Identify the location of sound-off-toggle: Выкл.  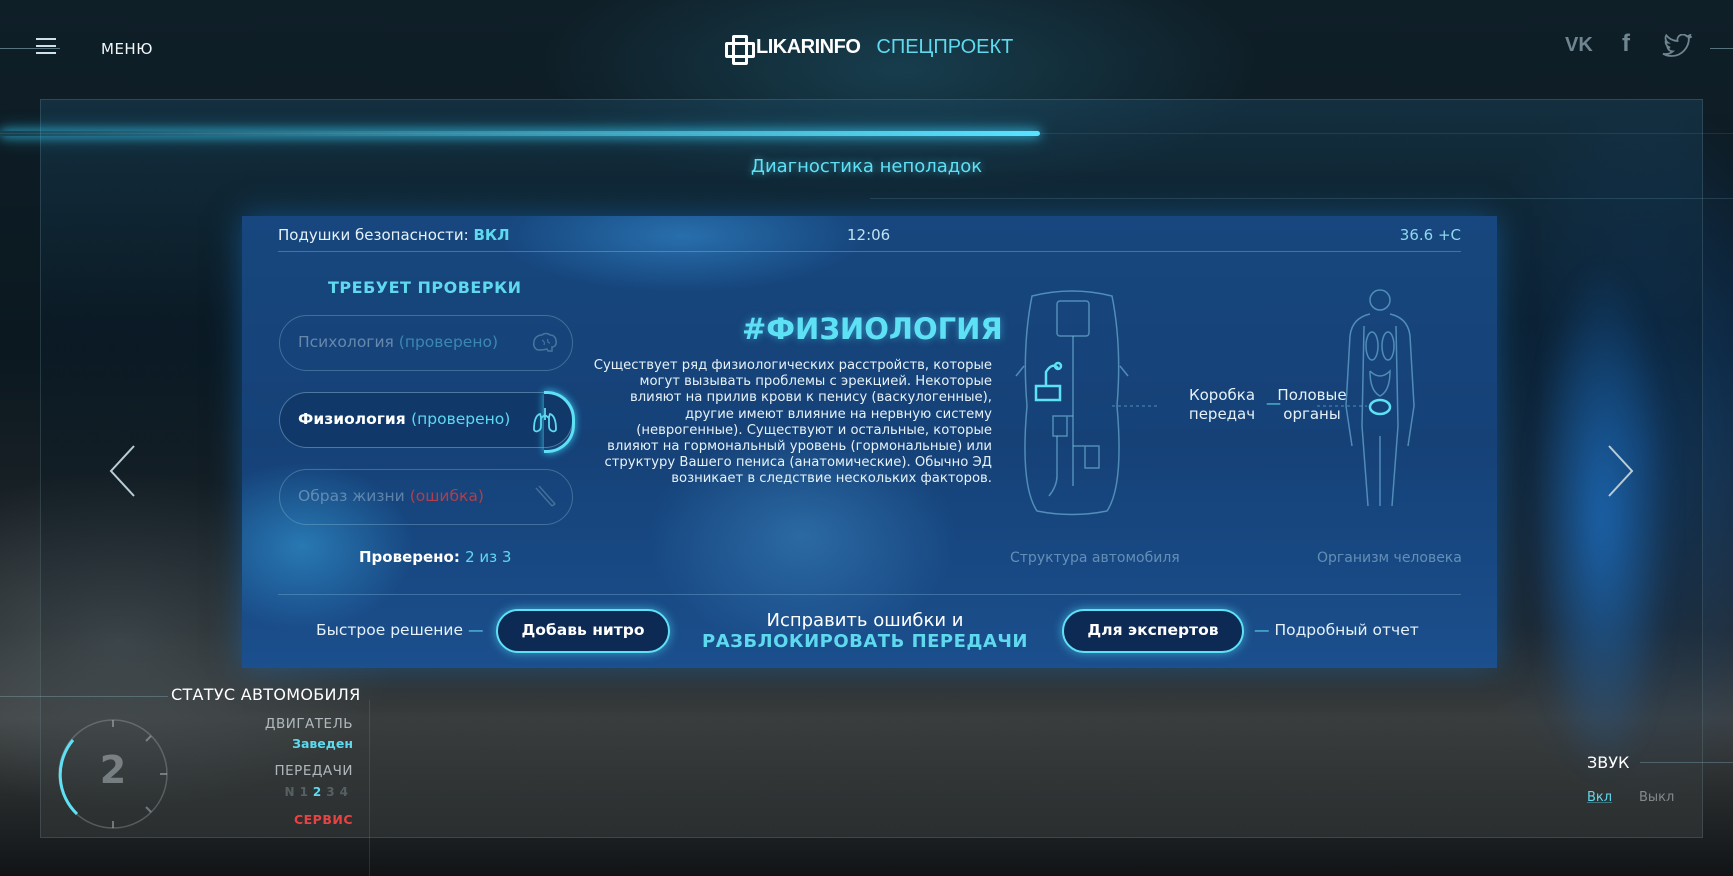
(1656, 797).